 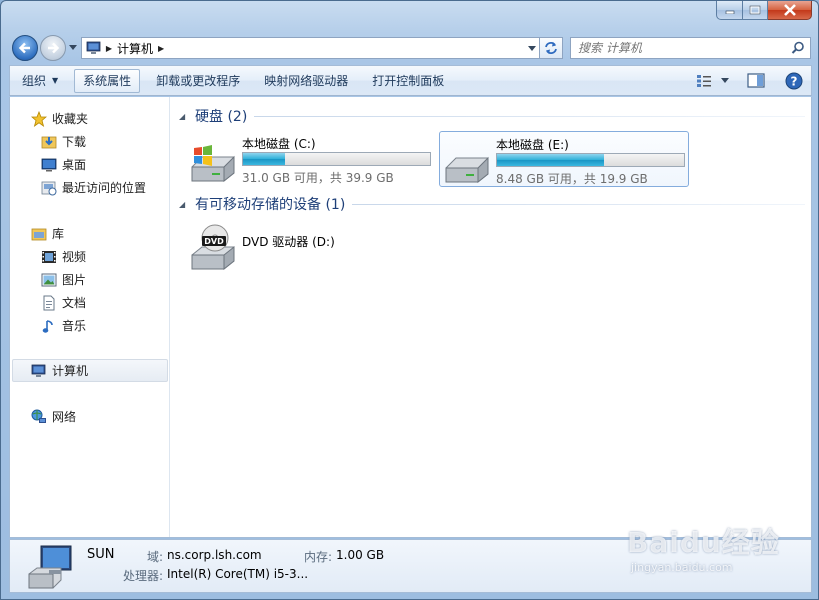 What do you see at coordinates (143, 576) in the screenshot?
I see `processor-label: 处理器:` at bounding box center [143, 576].